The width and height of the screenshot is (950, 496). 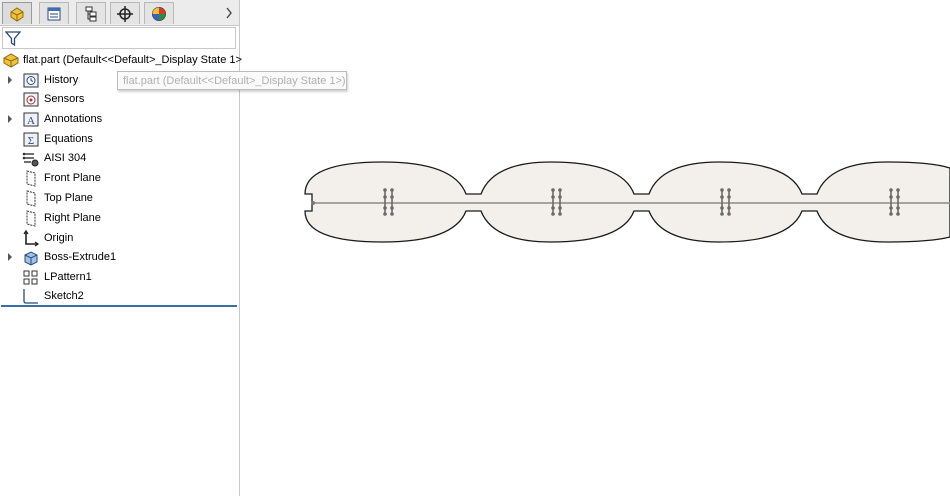 I want to click on svg-text: Σ, so click(x=31, y=141).